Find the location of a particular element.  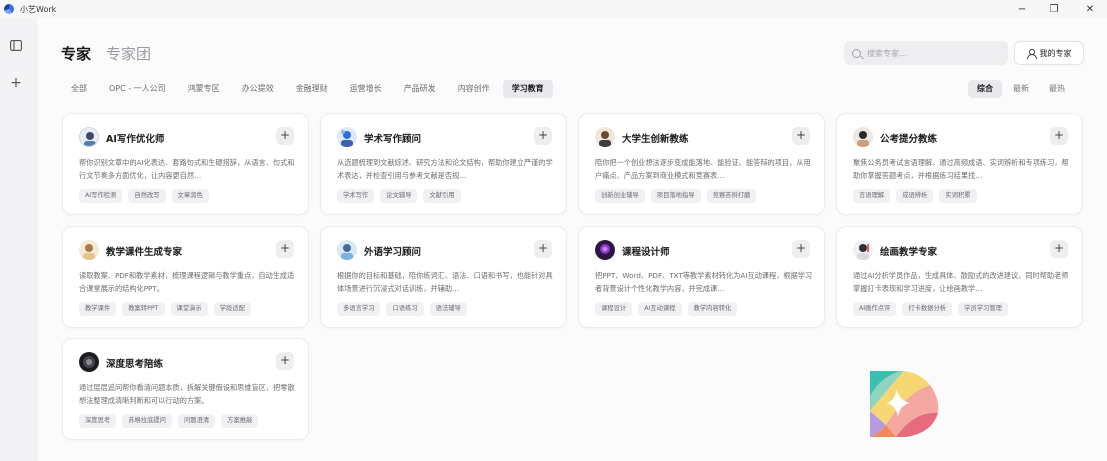

app-title: 小艺Work is located at coordinates (38, 9).